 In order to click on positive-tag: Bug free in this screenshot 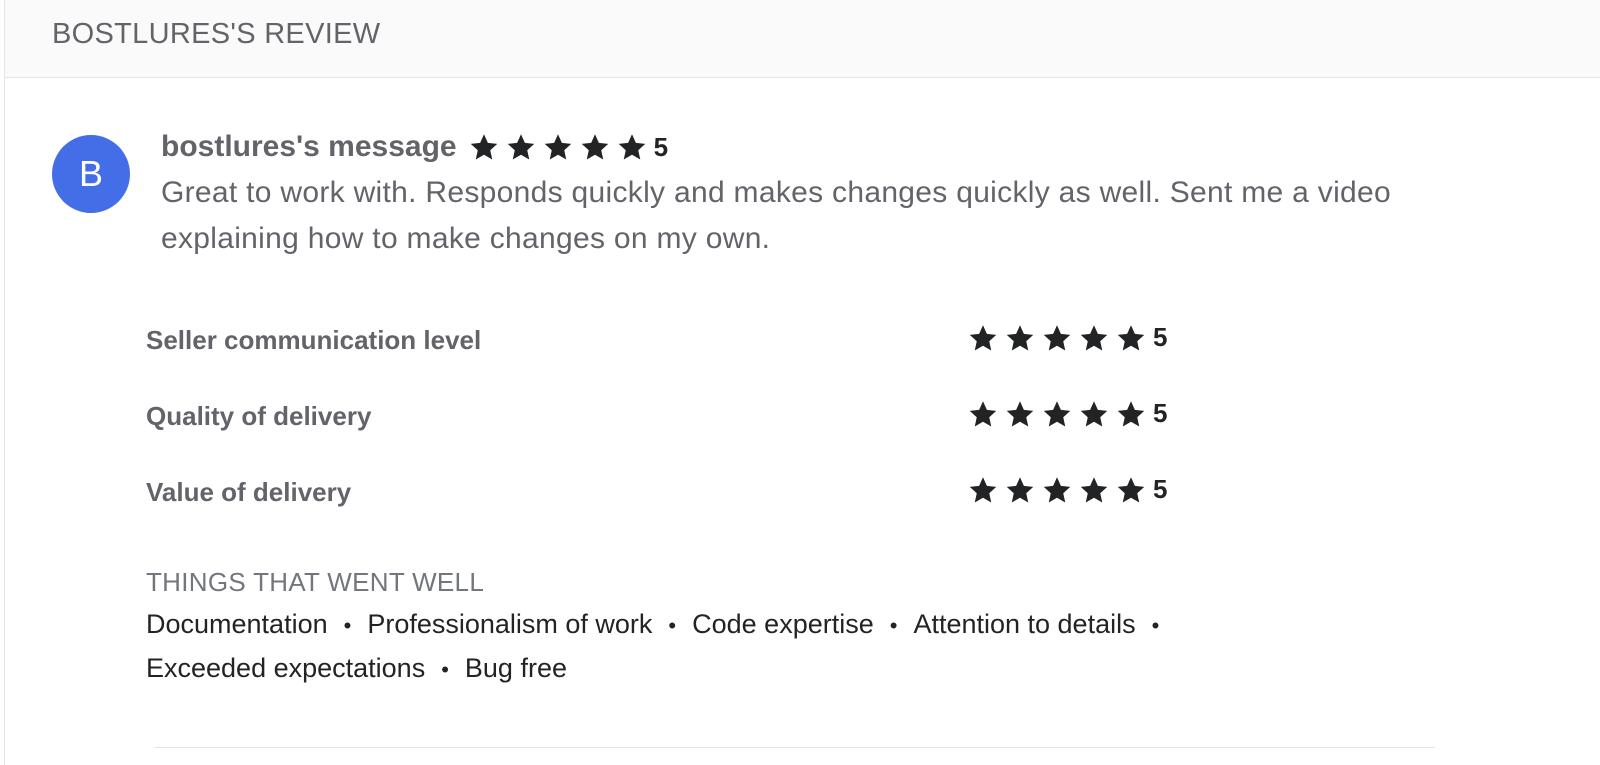, I will do `click(515, 668)`.